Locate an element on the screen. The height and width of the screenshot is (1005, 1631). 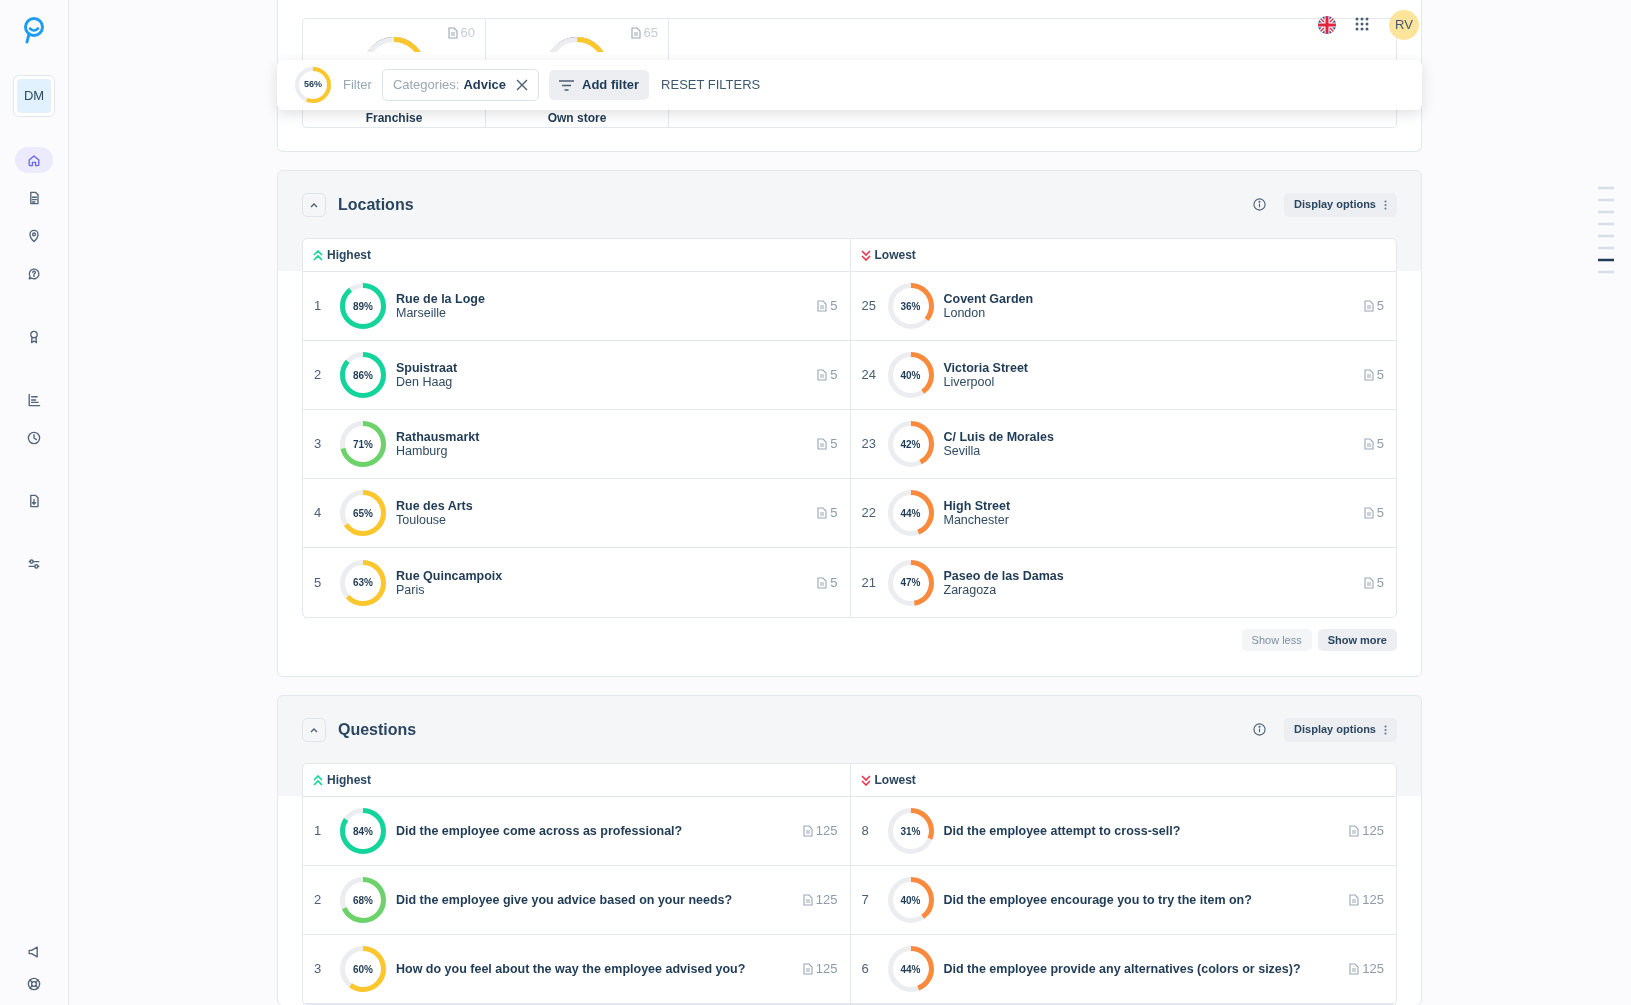
score-value: 89% is located at coordinates (363, 306).